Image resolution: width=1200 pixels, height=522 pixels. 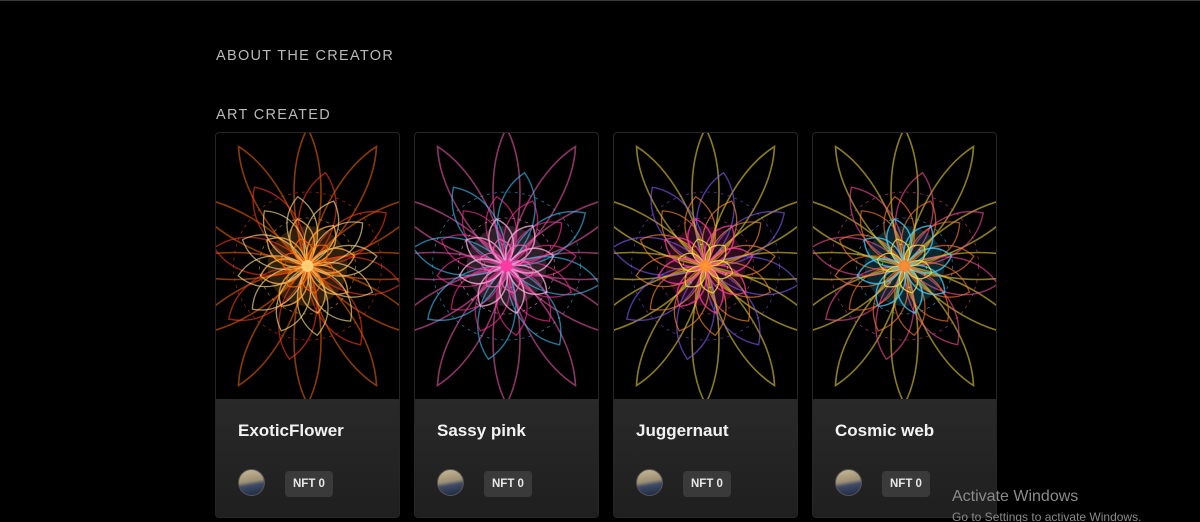 What do you see at coordinates (307, 458) in the screenshot?
I see `card-body: ExoticFlower NFT 0` at bounding box center [307, 458].